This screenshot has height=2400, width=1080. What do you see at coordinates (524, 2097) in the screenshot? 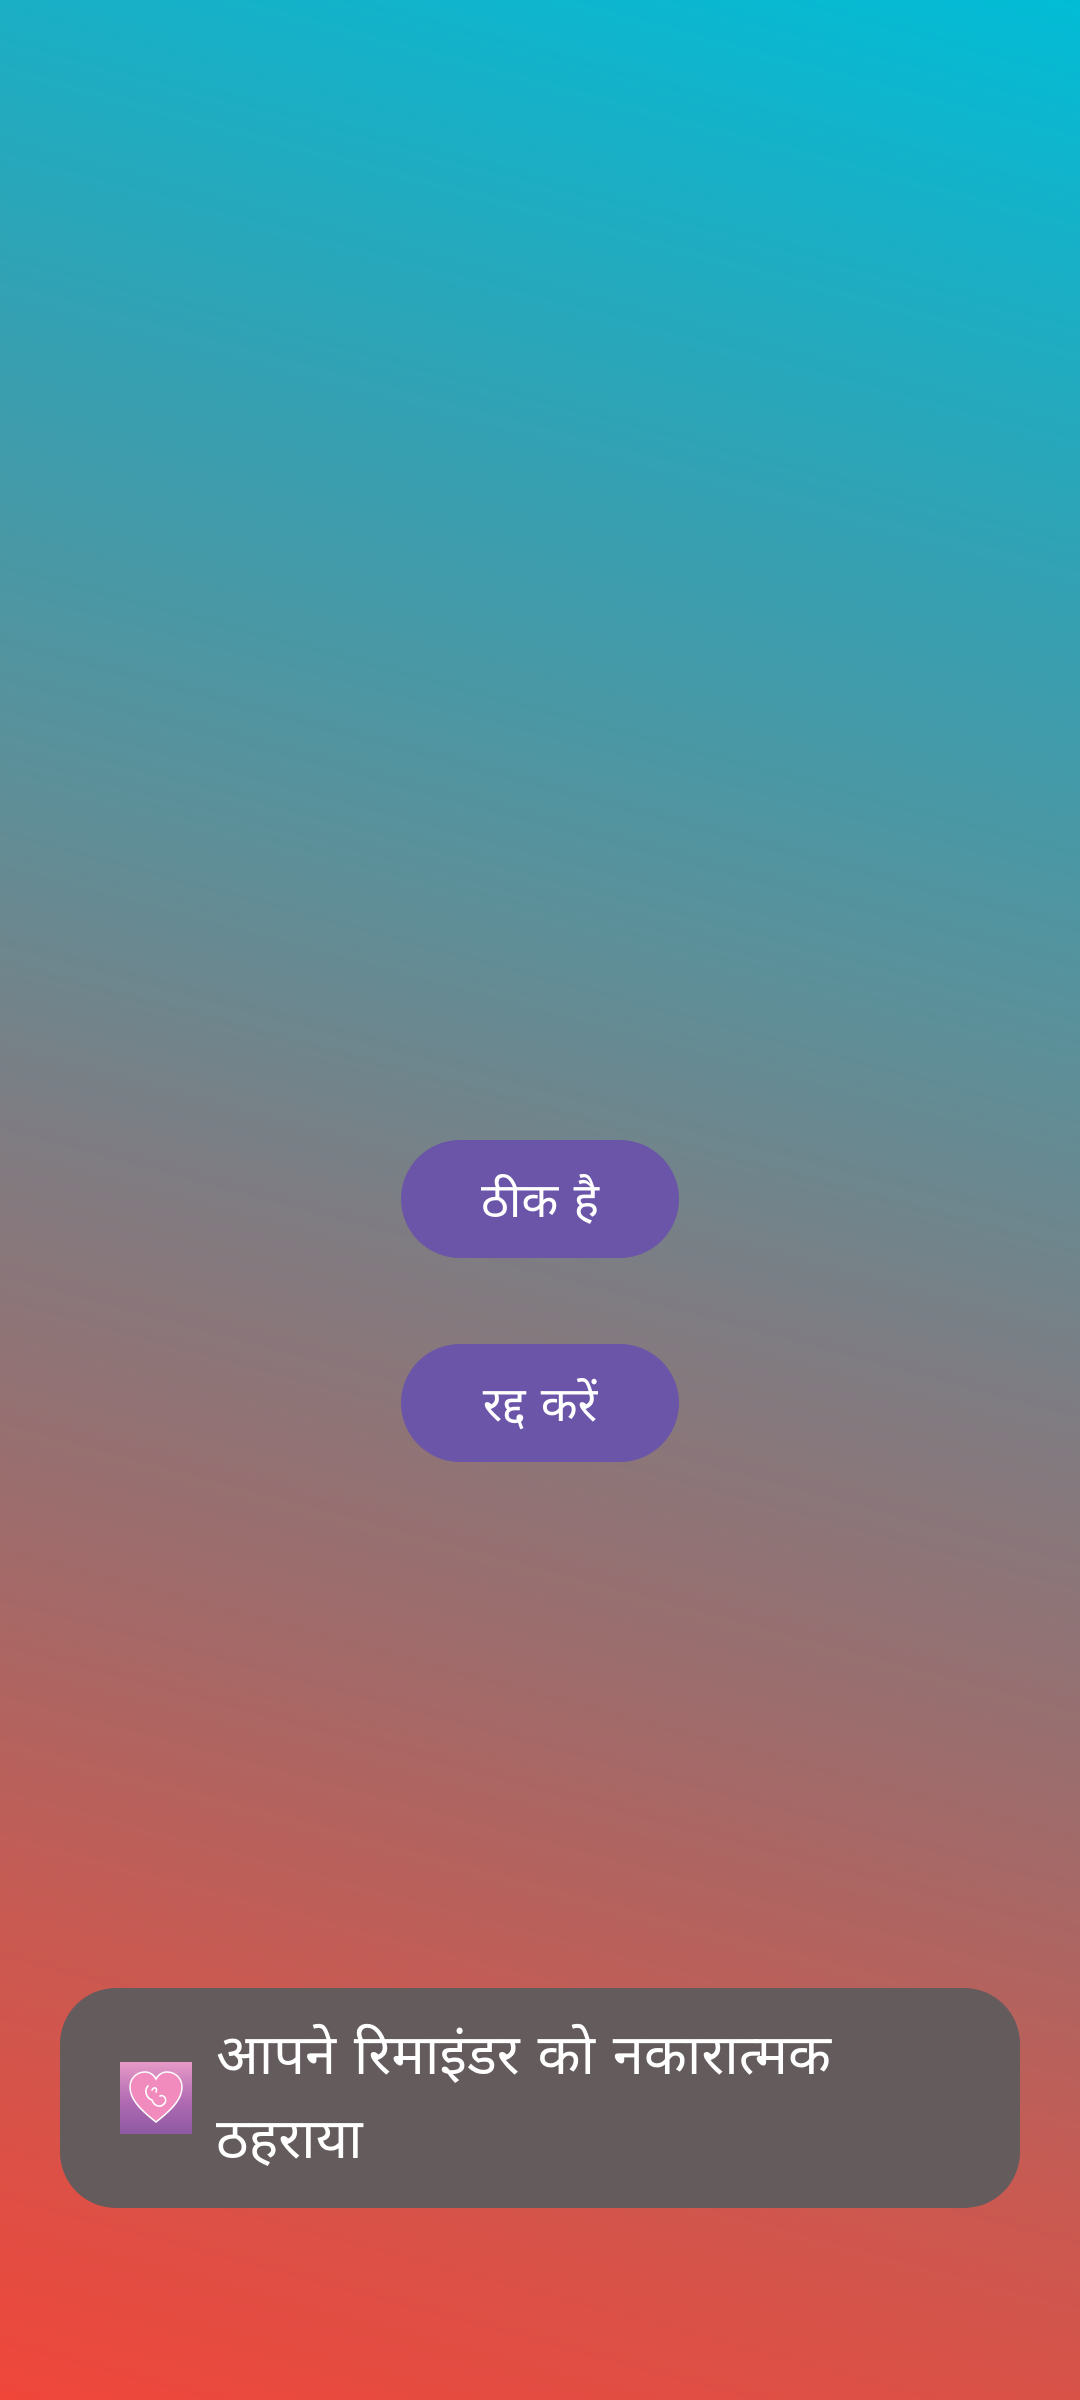
I see `toast-message: आपने रिमाइंडर को नकारात्मक ठहराया` at bounding box center [524, 2097].